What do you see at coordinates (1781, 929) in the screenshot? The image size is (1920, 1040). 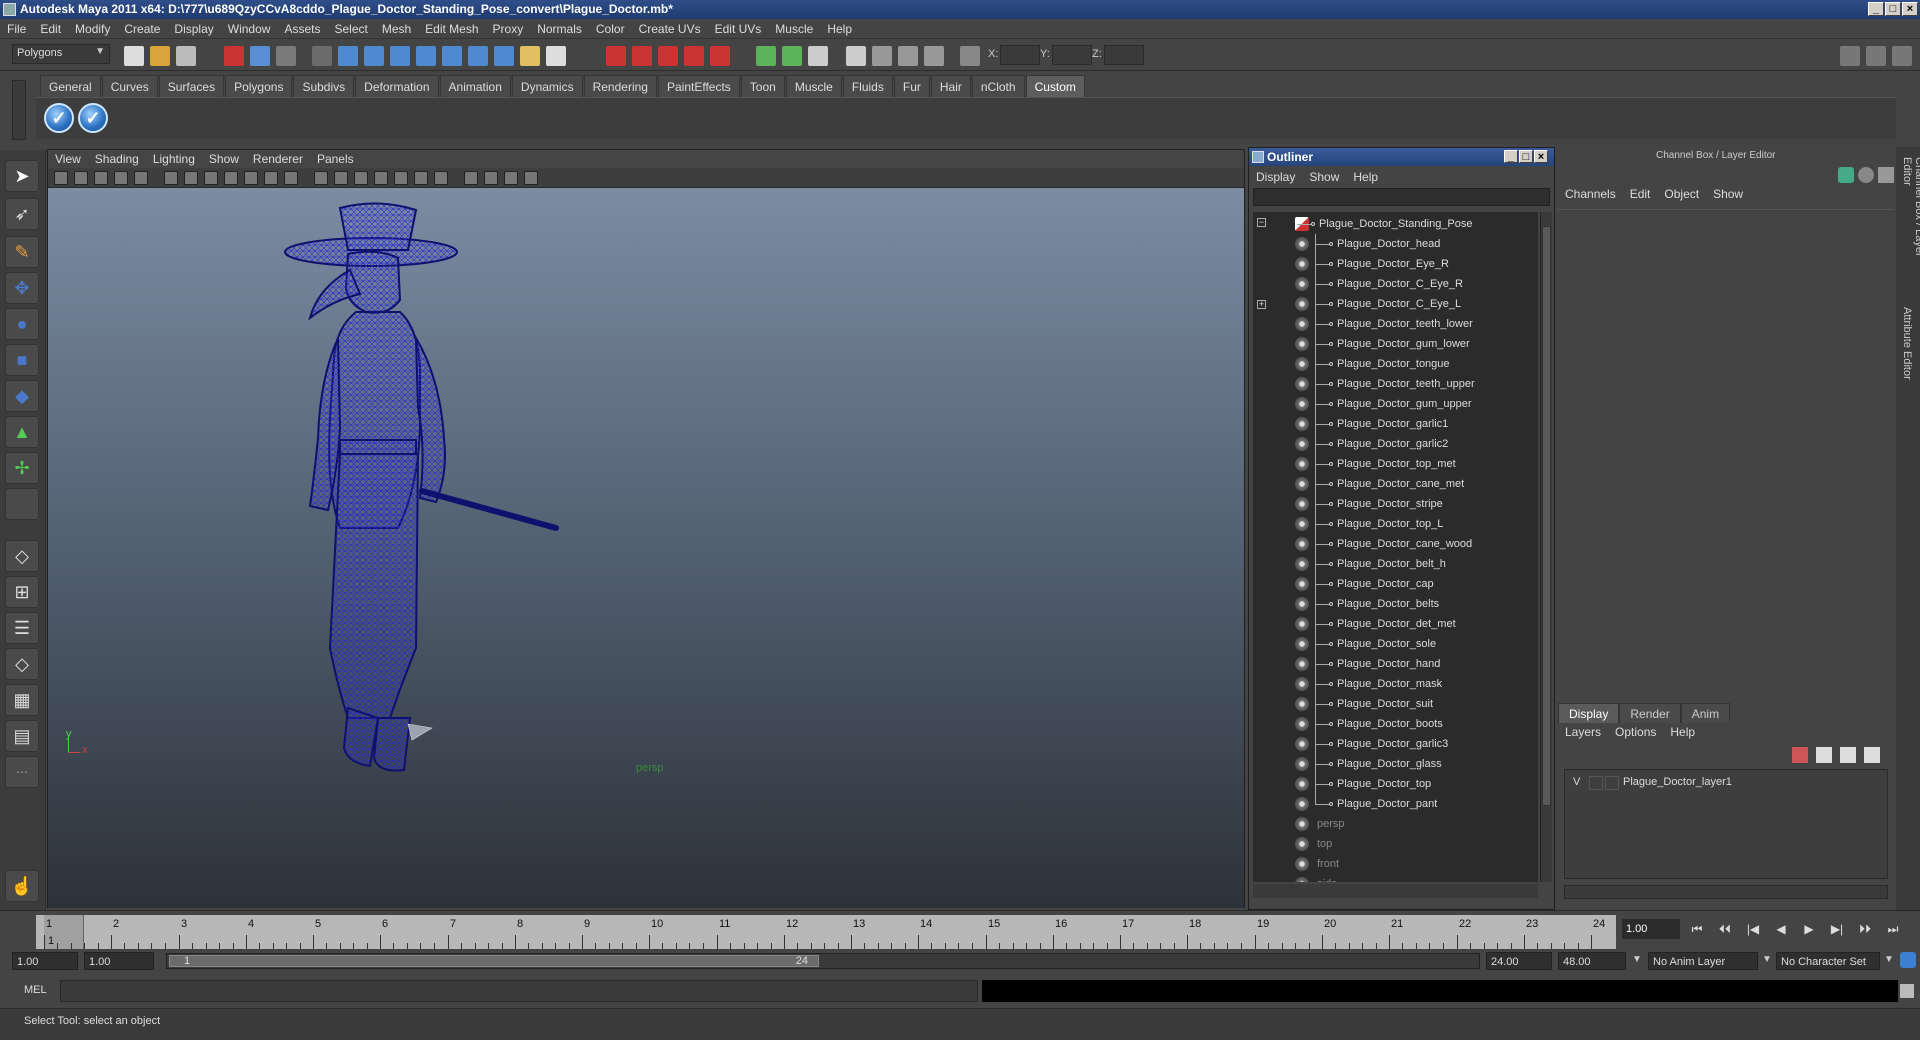 I see `play-backwards-icon: ◀` at bounding box center [1781, 929].